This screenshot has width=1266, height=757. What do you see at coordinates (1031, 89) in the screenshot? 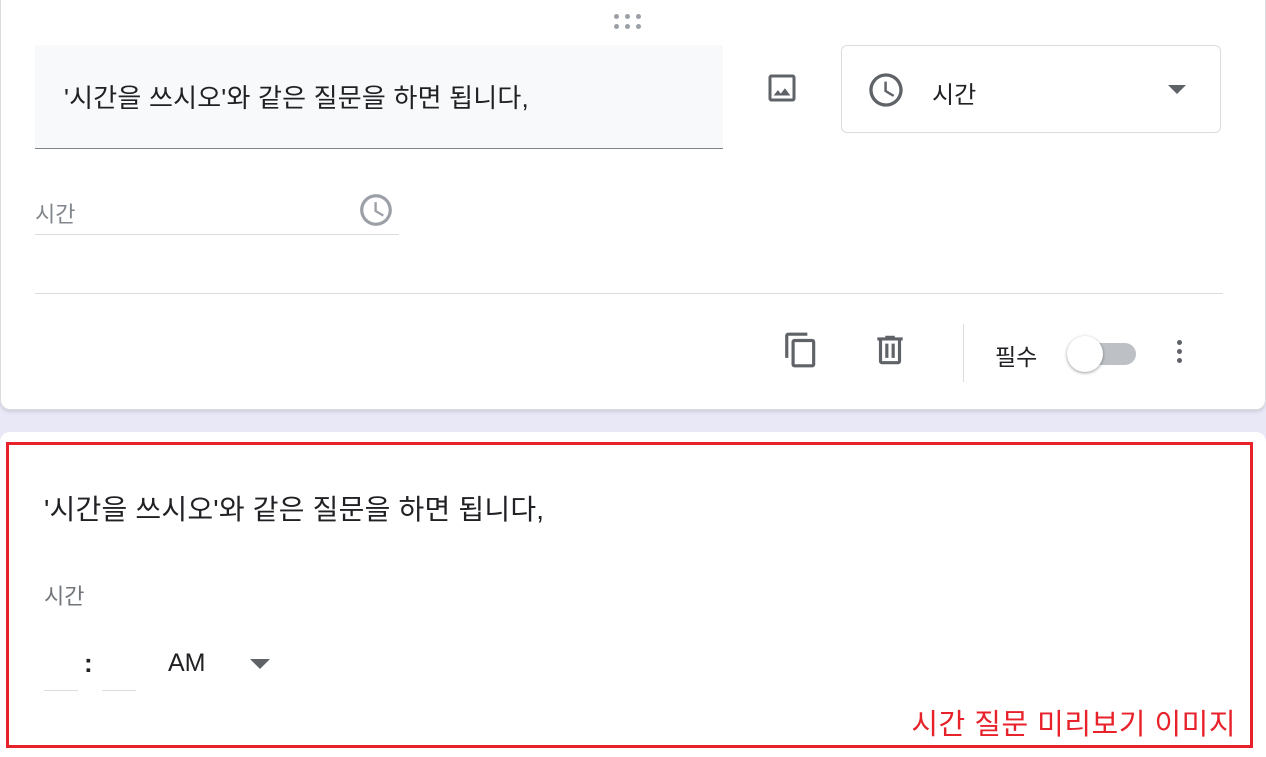
I see `question-type-dropdown: 시간` at bounding box center [1031, 89].